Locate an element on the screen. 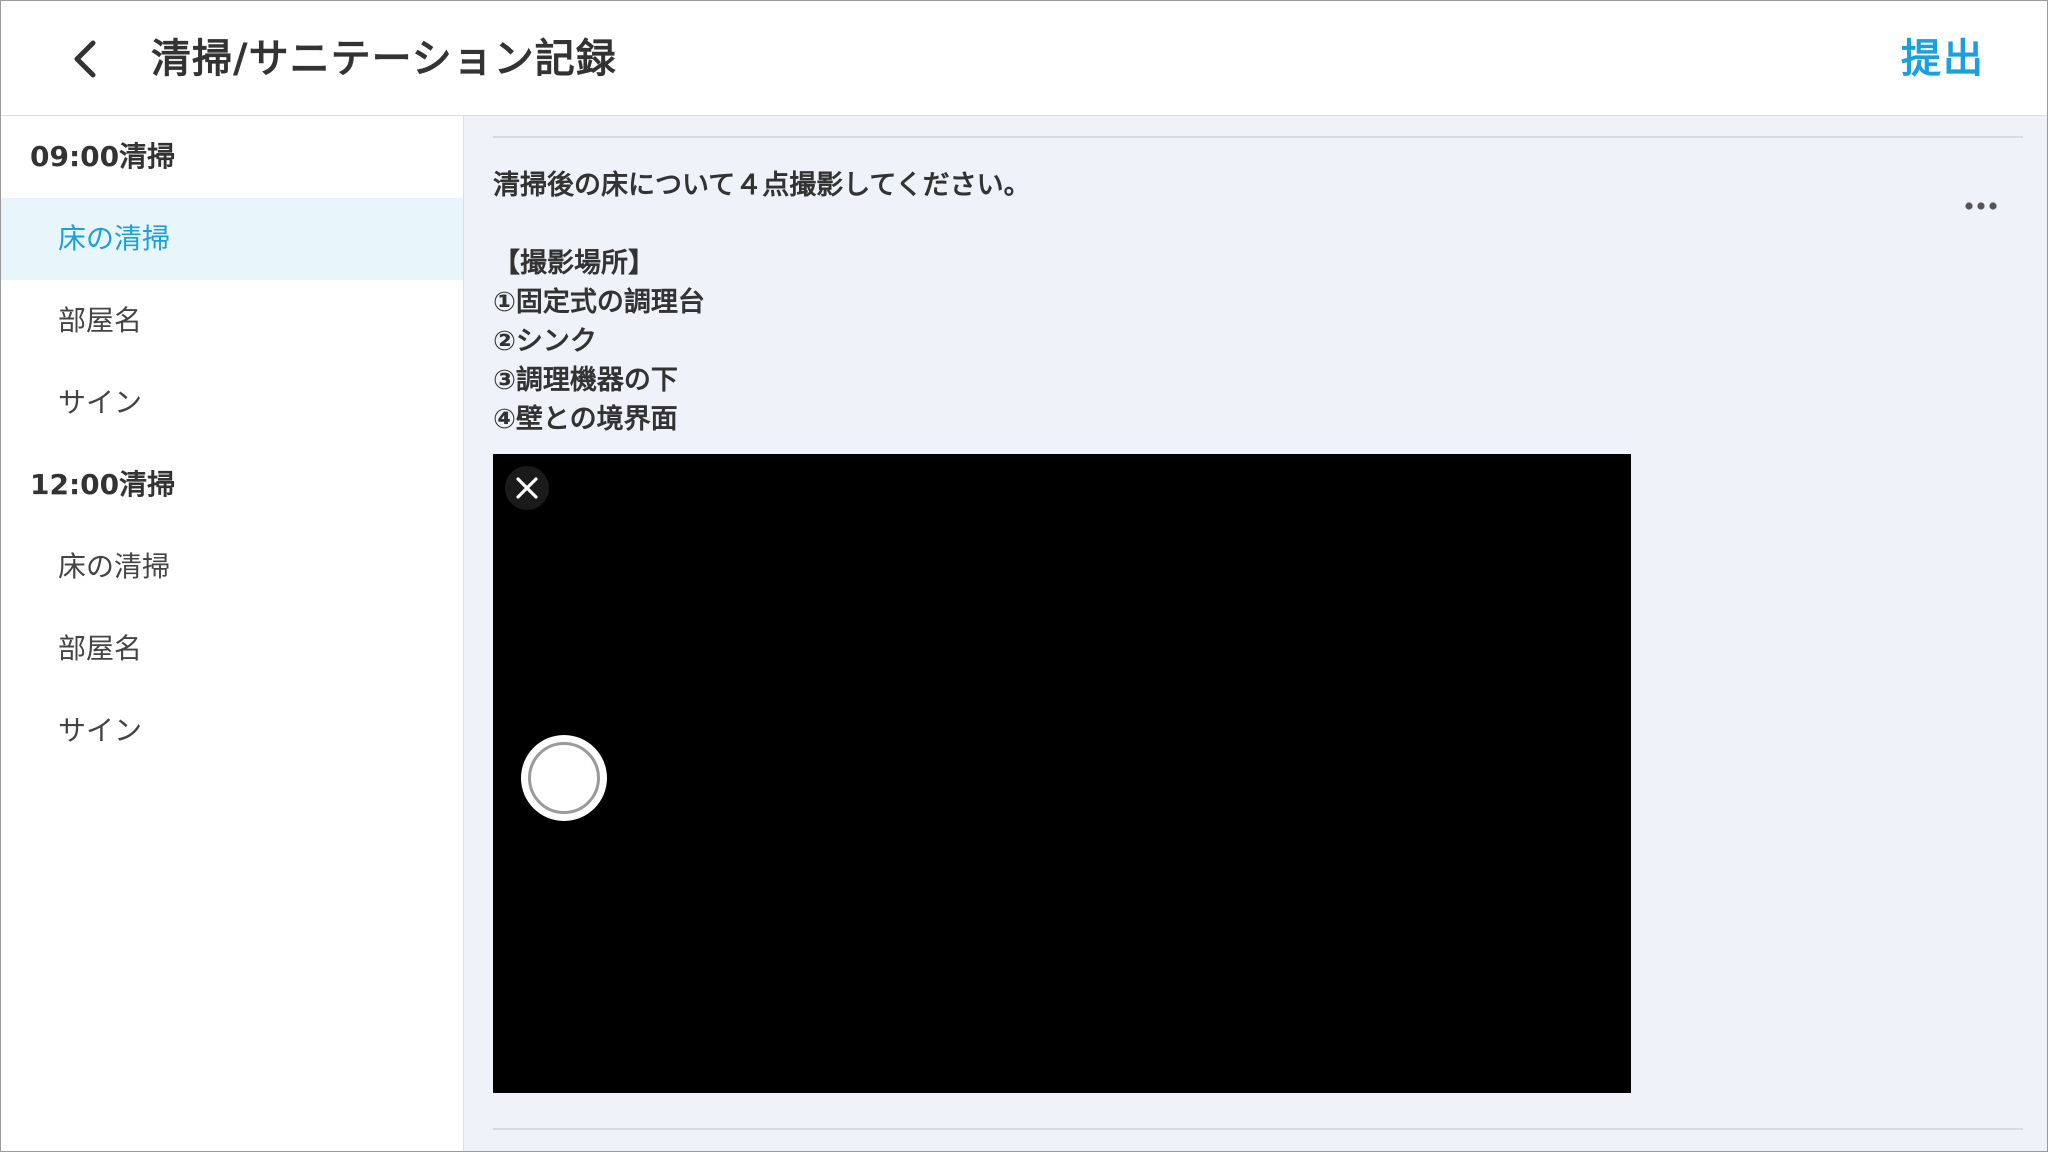  sidebar-item-floor-cleaning-0900: 床の清掃 is located at coordinates (232, 239).